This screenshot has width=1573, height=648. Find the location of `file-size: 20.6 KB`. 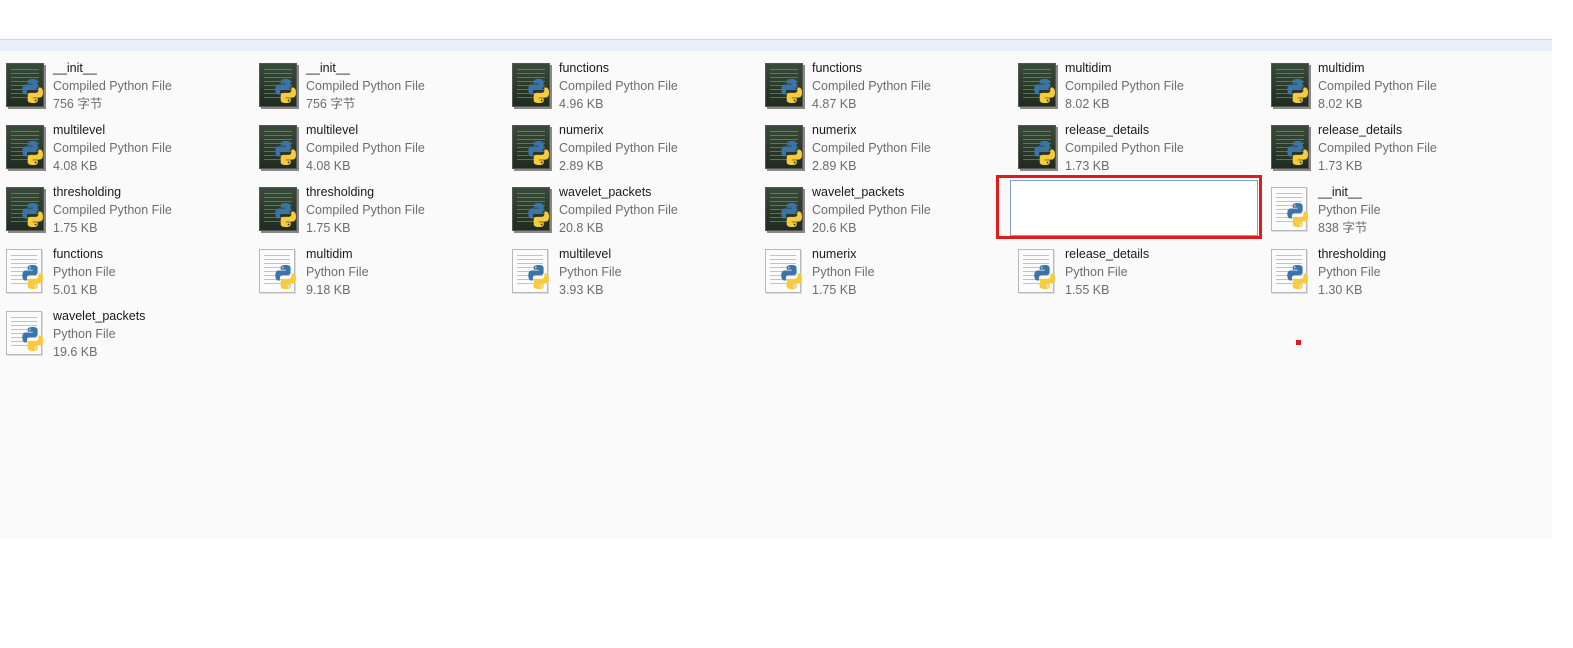

file-size: 20.6 KB is located at coordinates (834, 228).